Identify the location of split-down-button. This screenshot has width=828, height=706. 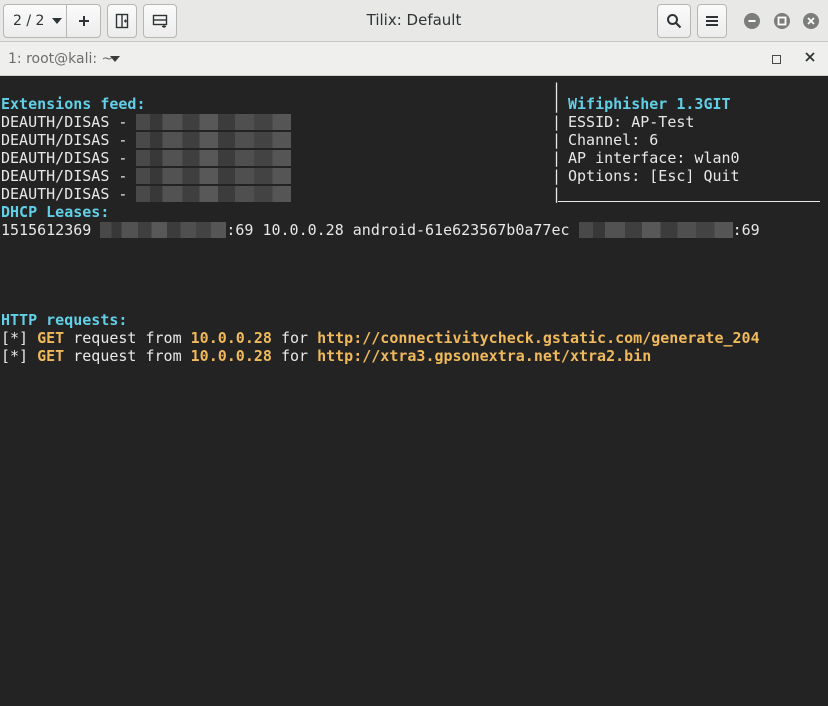
(160, 21).